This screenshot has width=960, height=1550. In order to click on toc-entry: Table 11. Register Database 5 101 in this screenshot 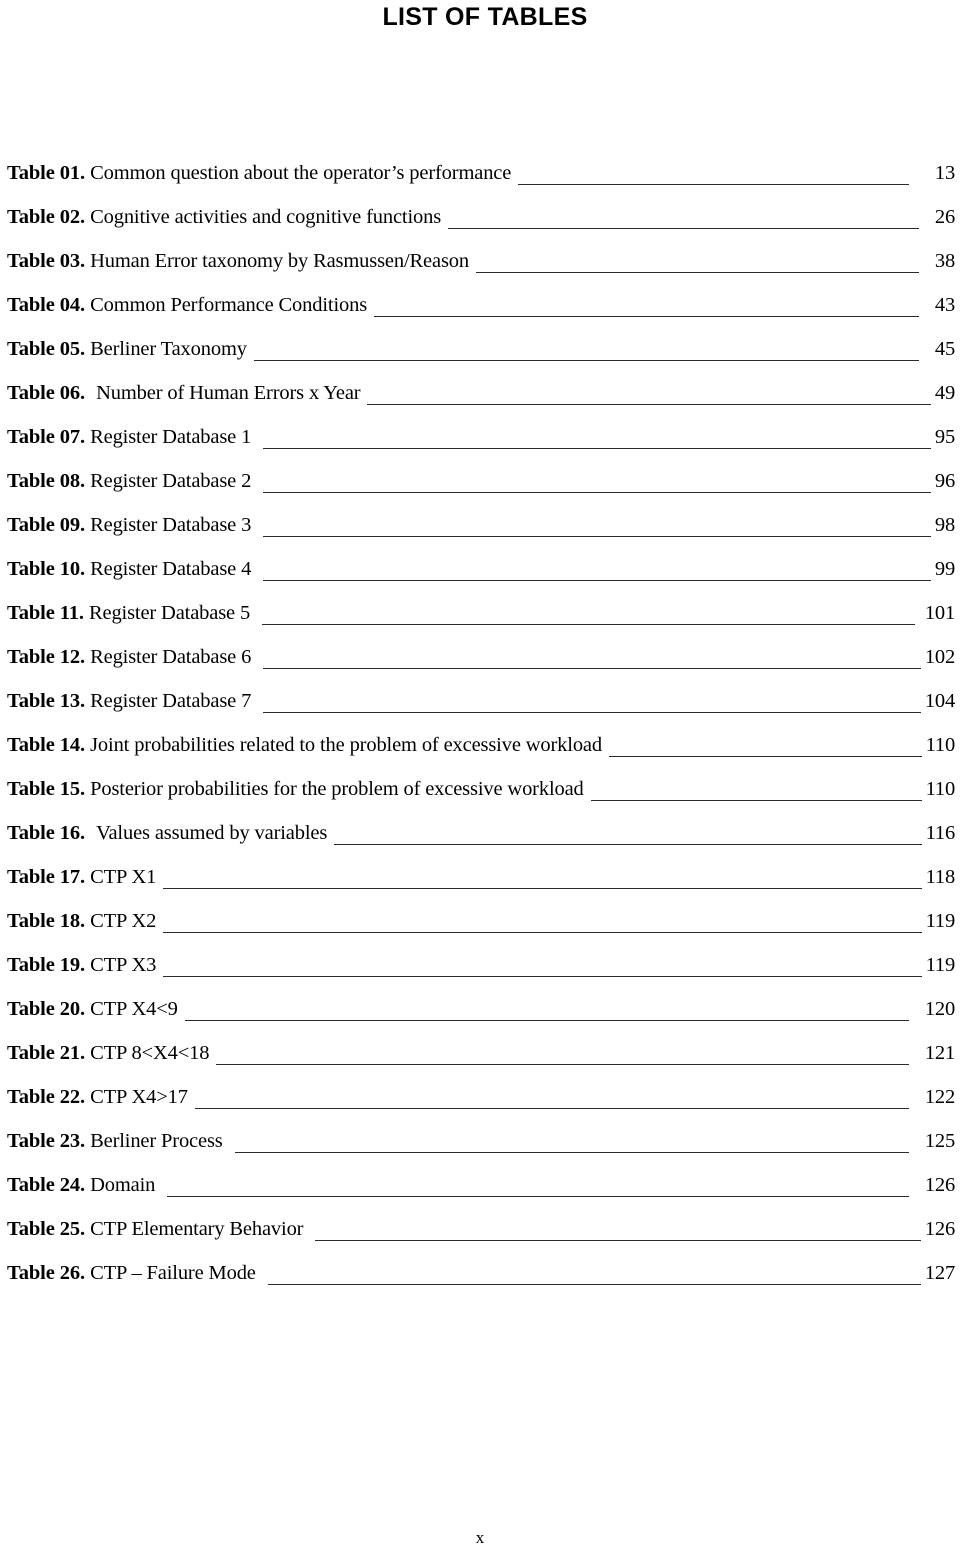, I will do `click(481, 622)`.